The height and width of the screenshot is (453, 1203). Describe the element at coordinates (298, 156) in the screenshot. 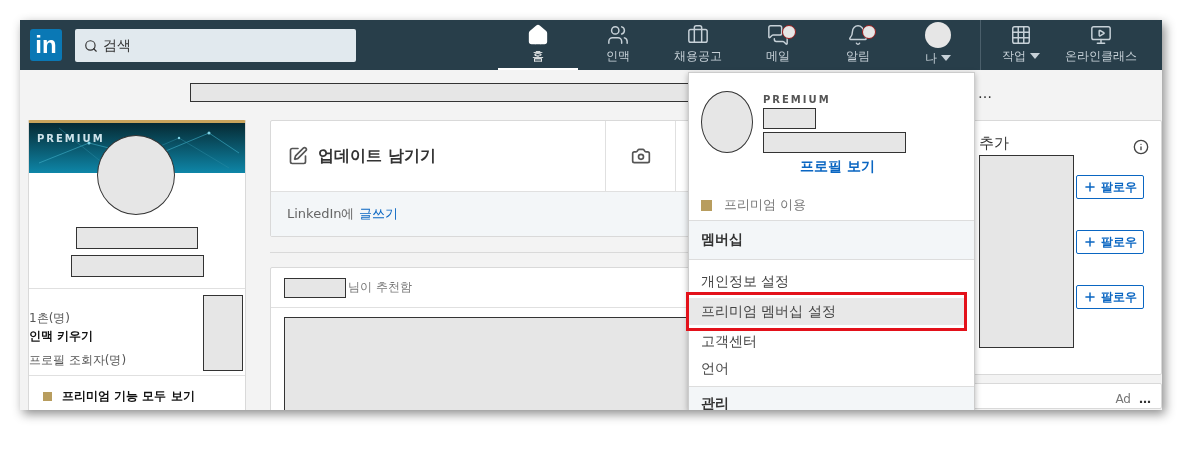

I see `pencil-icon` at that location.